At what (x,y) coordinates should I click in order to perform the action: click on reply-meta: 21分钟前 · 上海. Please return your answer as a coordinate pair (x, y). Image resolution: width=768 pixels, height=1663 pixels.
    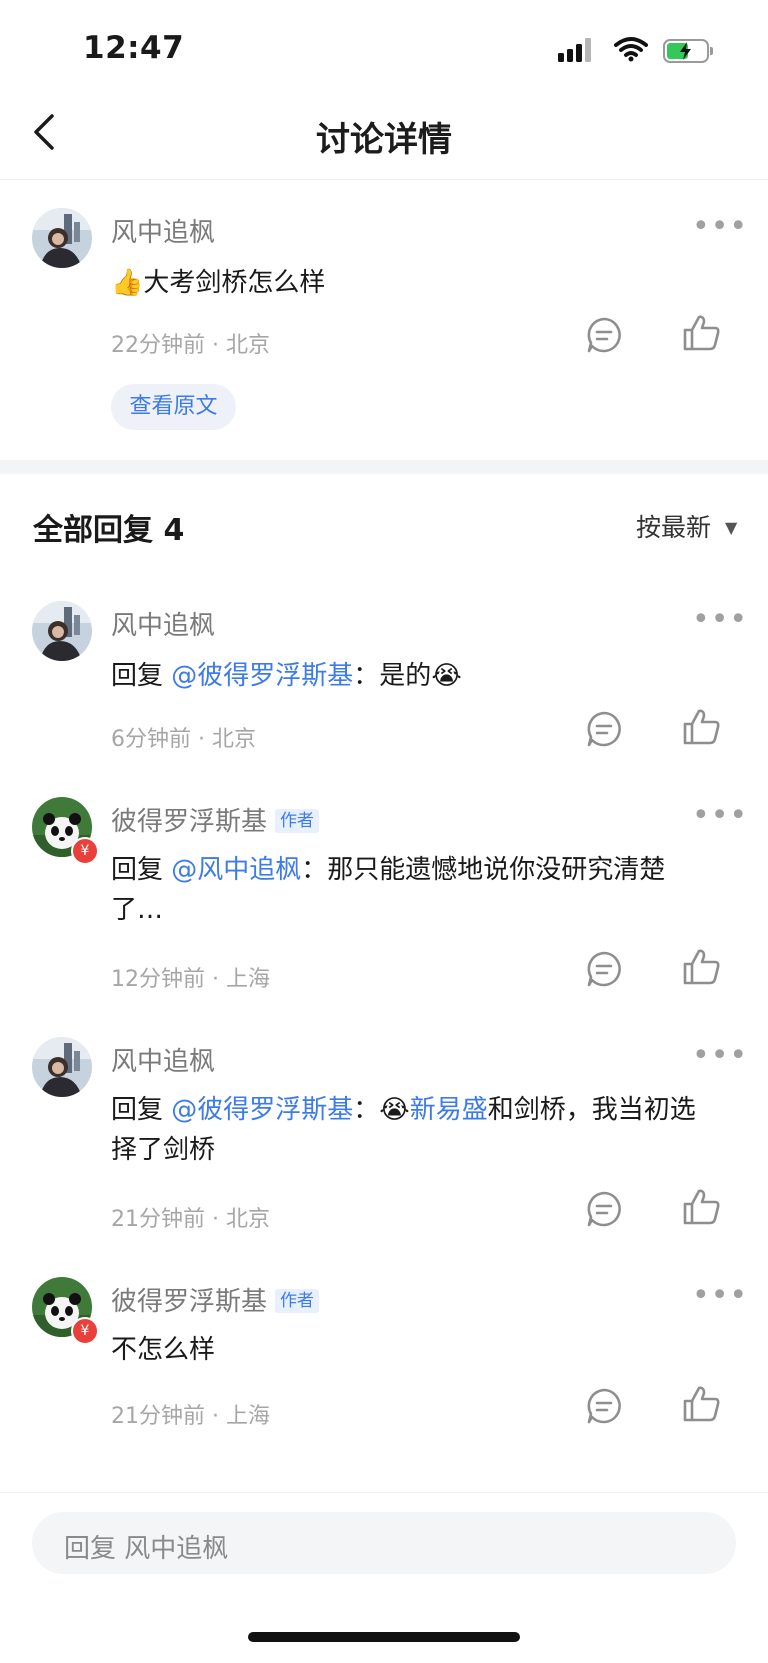
    Looking at the image, I should click on (190, 1416).